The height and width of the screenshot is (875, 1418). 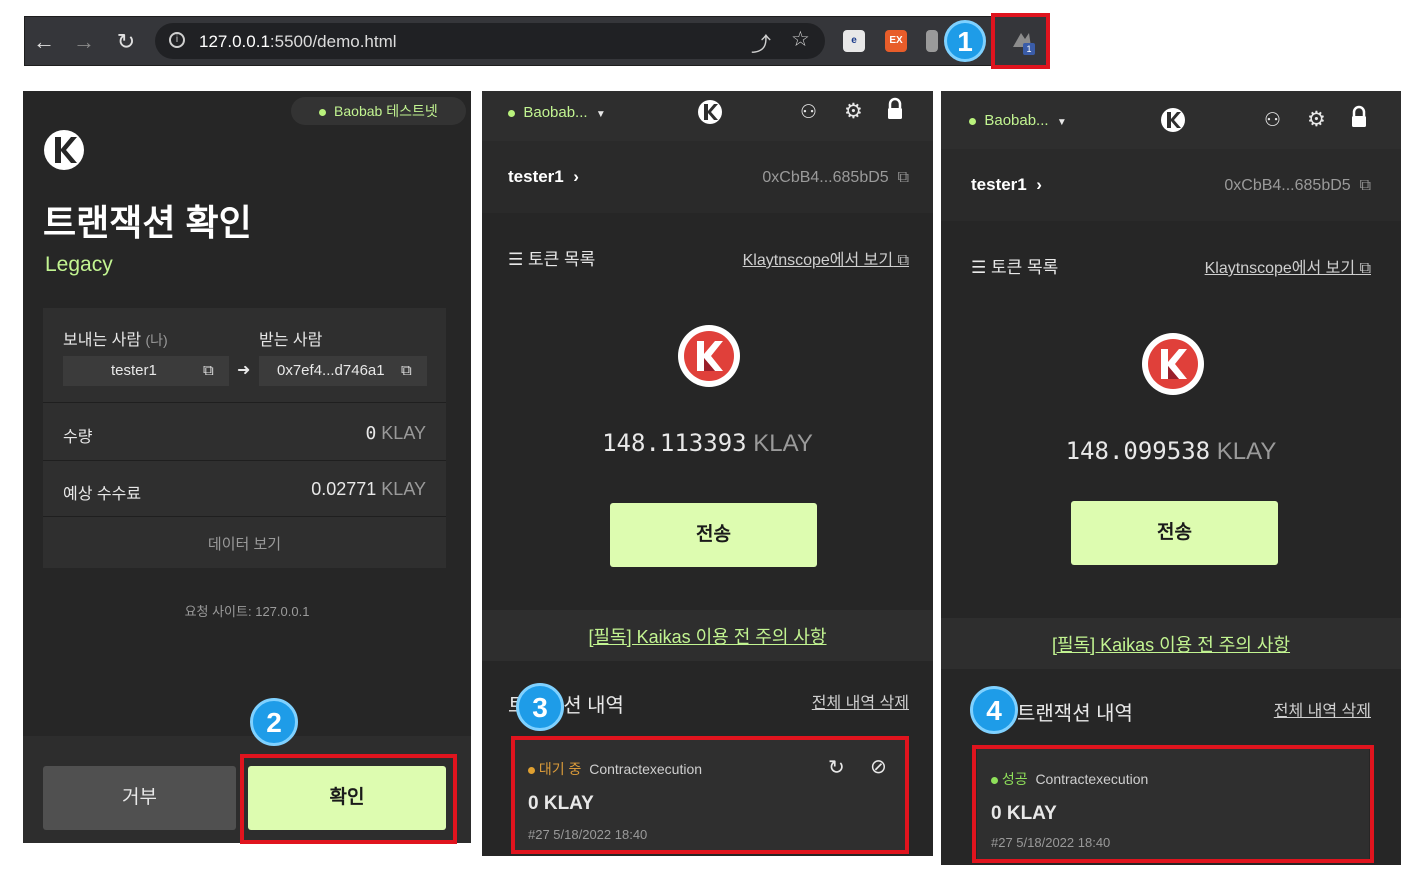 I want to click on callout-1: 1, so click(x=965, y=41).